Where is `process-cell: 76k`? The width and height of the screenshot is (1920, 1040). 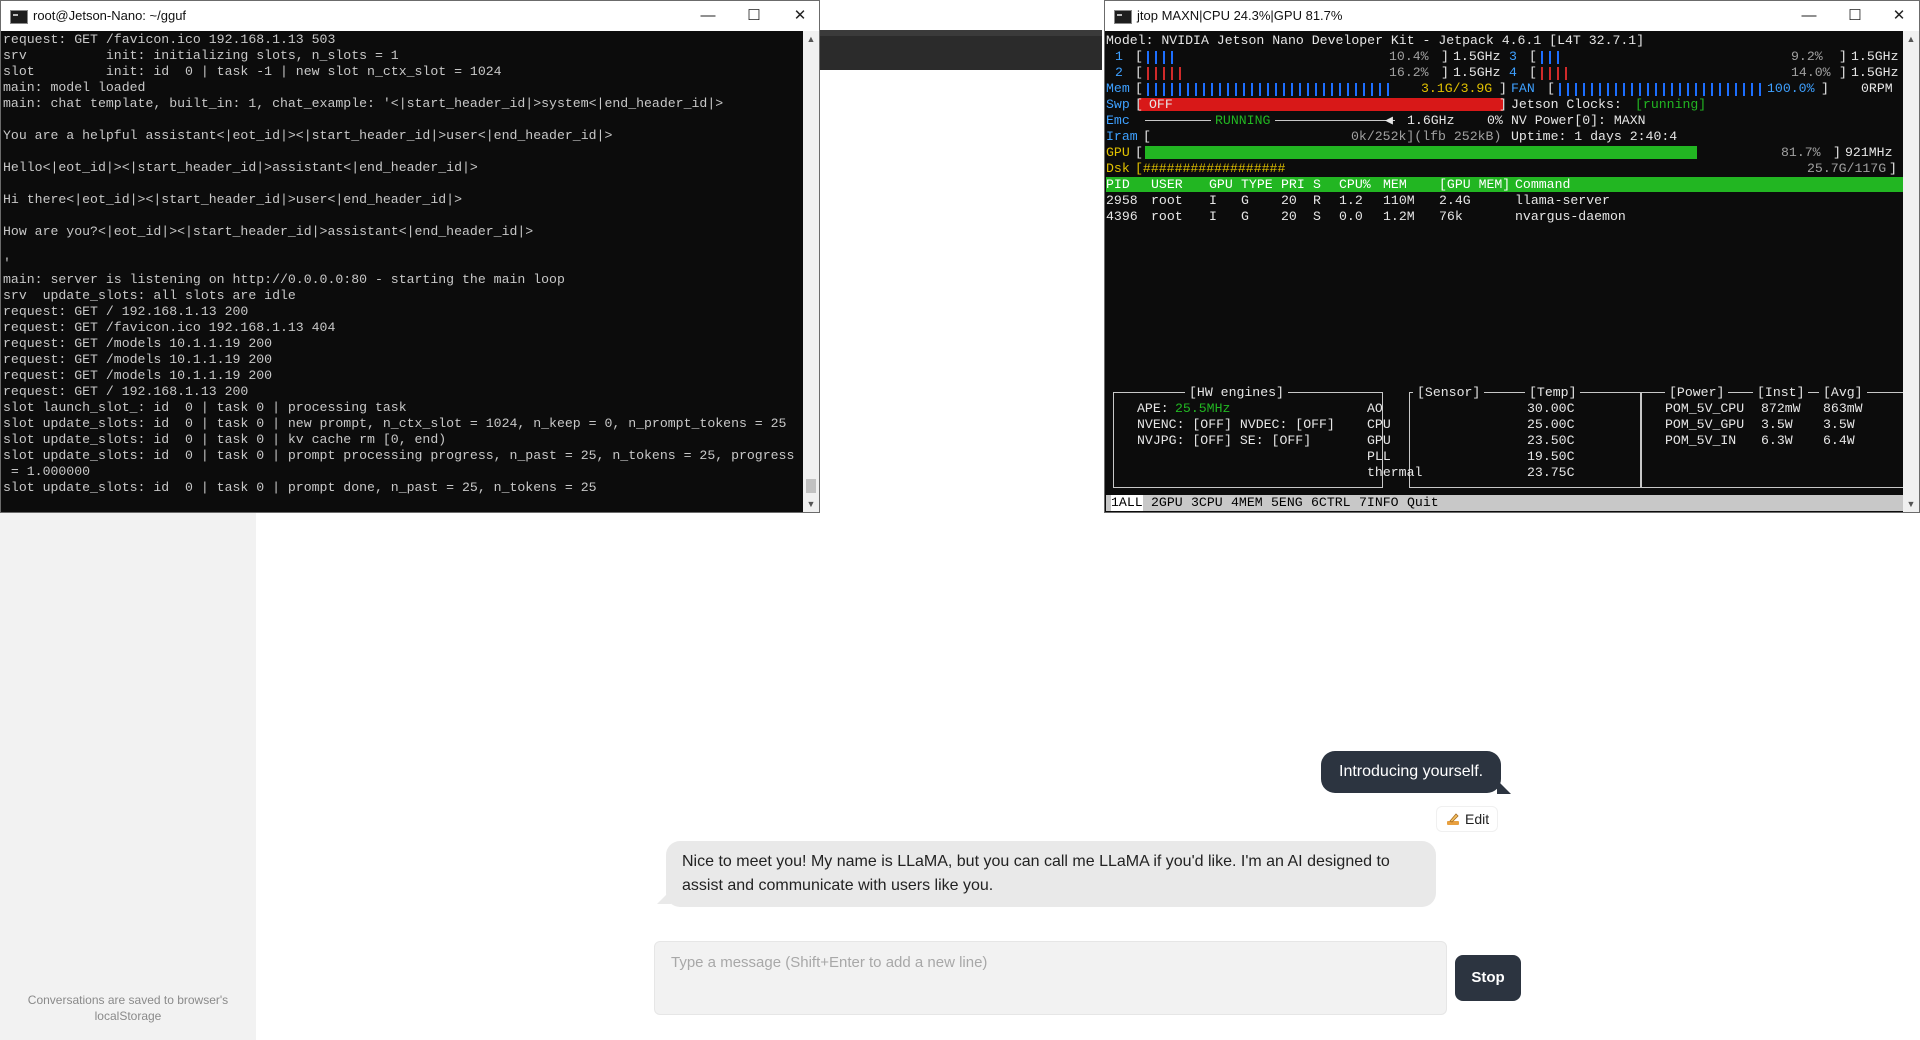 process-cell: 76k is located at coordinates (1451, 216).